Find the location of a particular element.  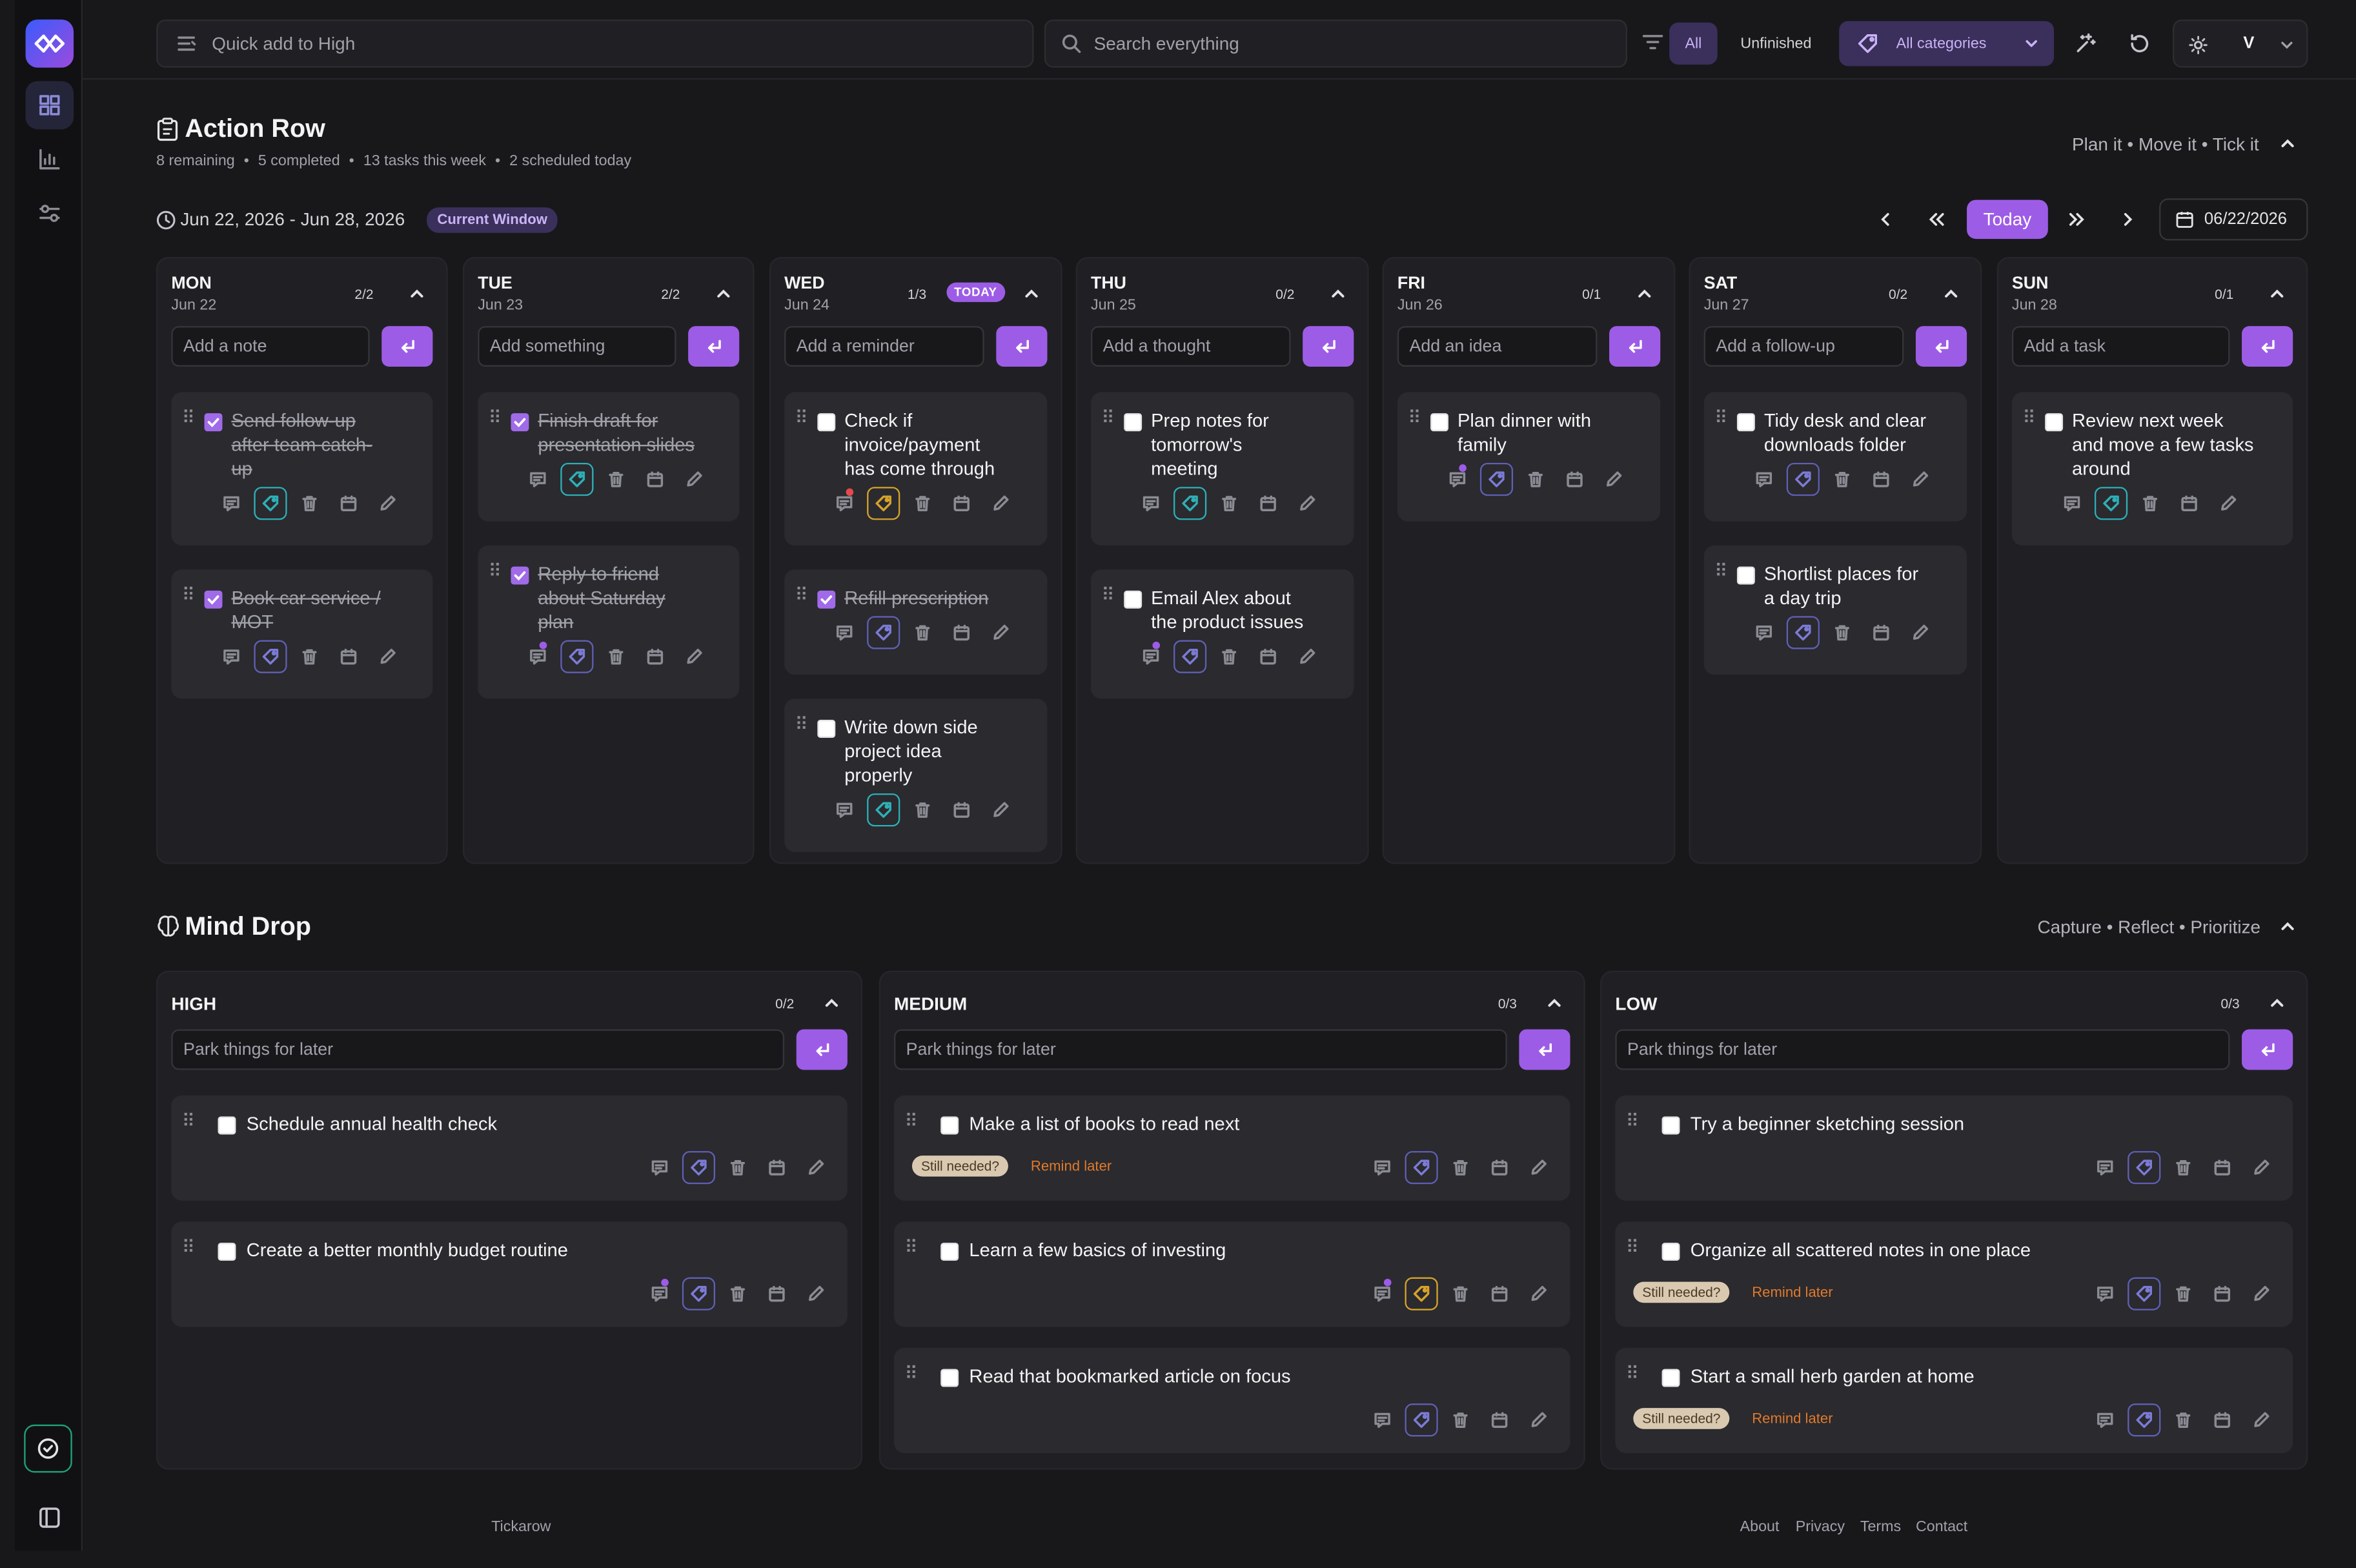

stats-icon is located at coordinates (50, 159).